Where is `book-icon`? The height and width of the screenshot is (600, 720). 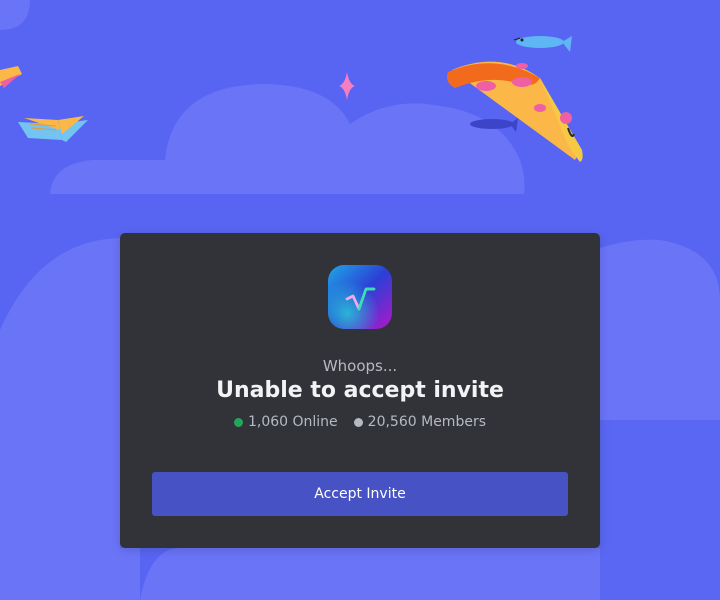 book-icon is located at coordinates (53, 129).